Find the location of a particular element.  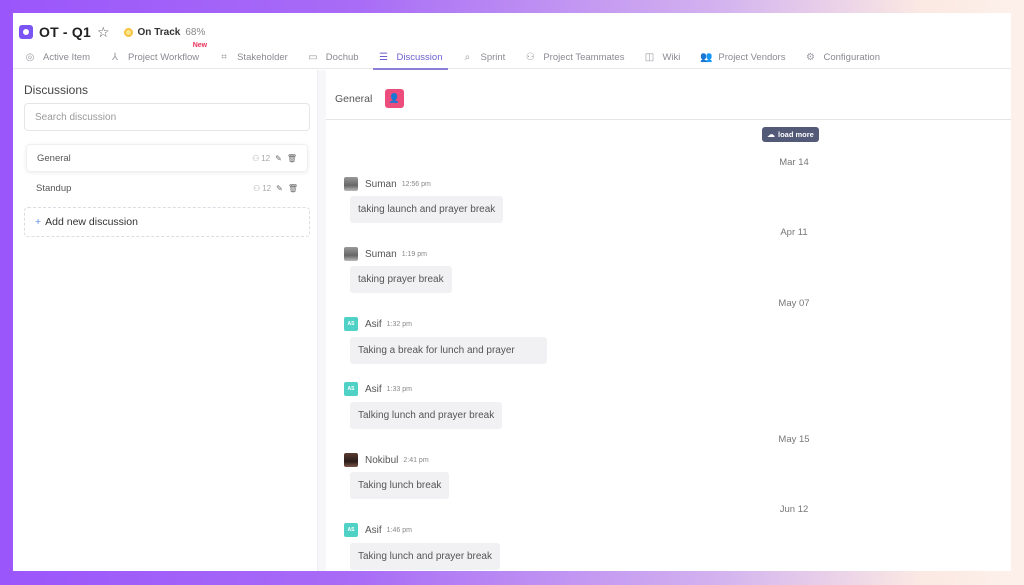

message-bubble: Talking lunch and prayer break is located at coordinates (426, 415).